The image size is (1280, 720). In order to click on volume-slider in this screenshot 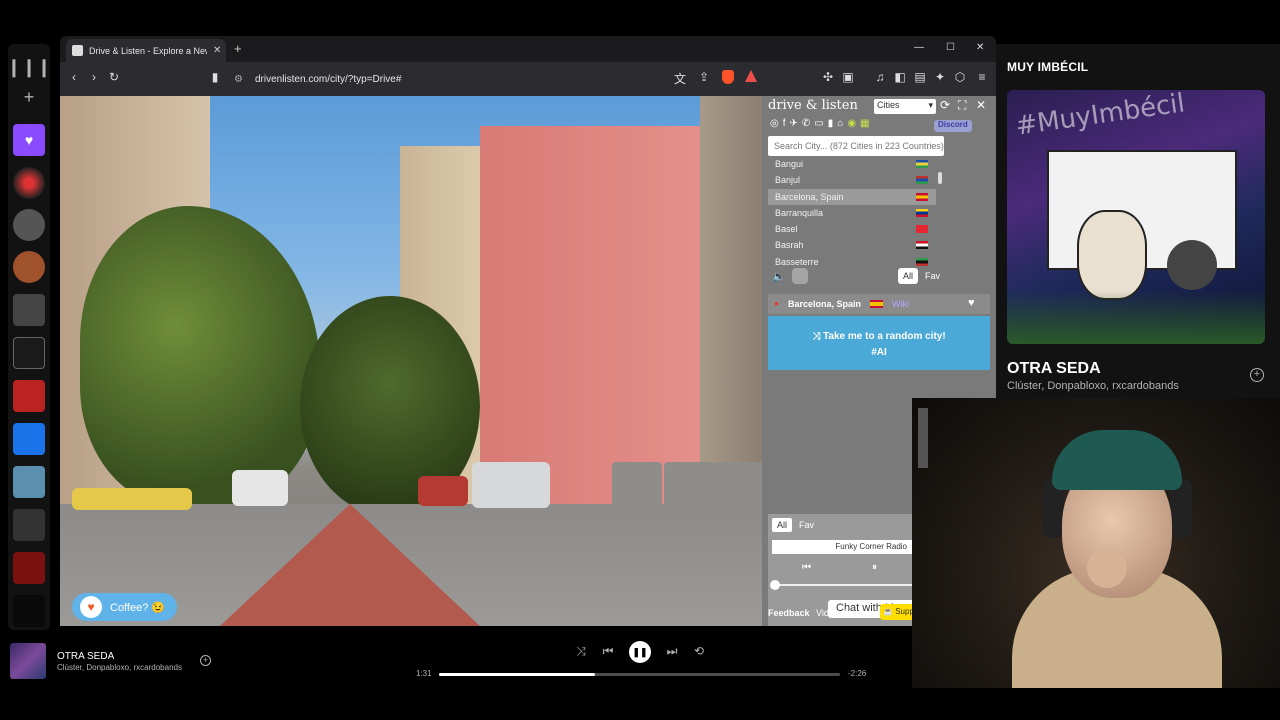, I will do `click(800, 276)`.